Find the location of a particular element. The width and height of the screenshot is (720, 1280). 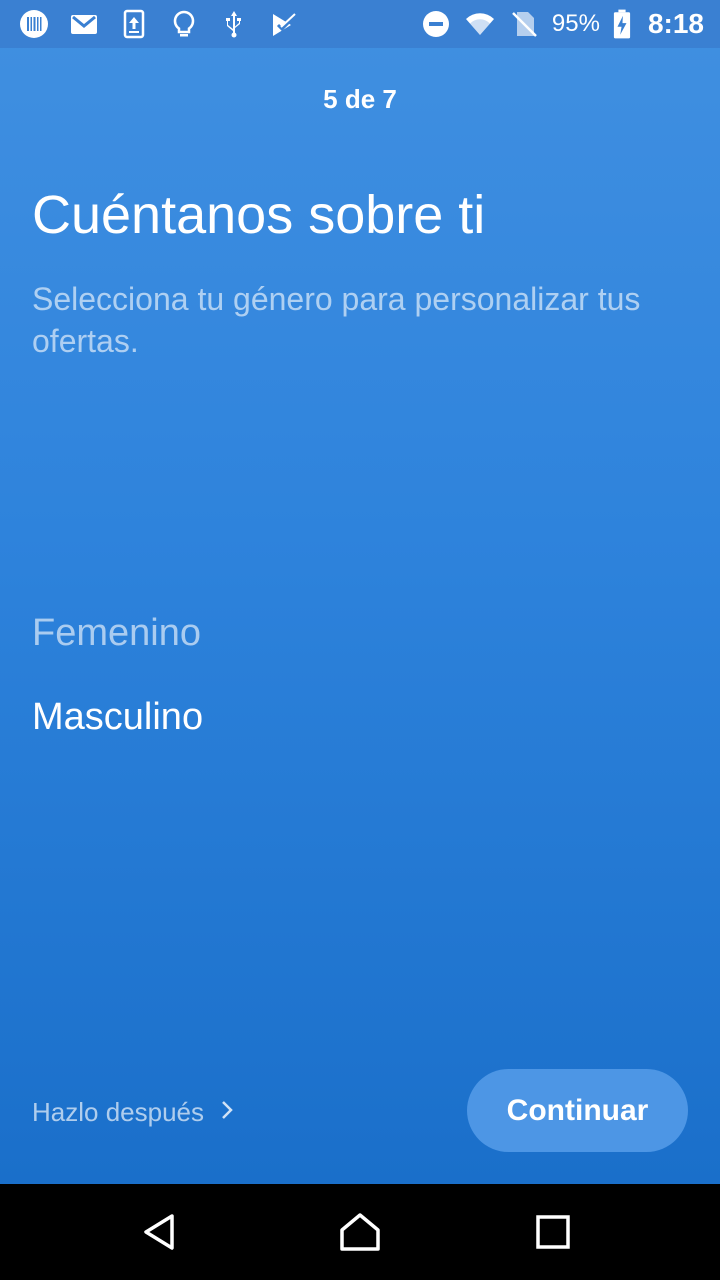

clock: 8:18 is located at coordinates (675, 23).